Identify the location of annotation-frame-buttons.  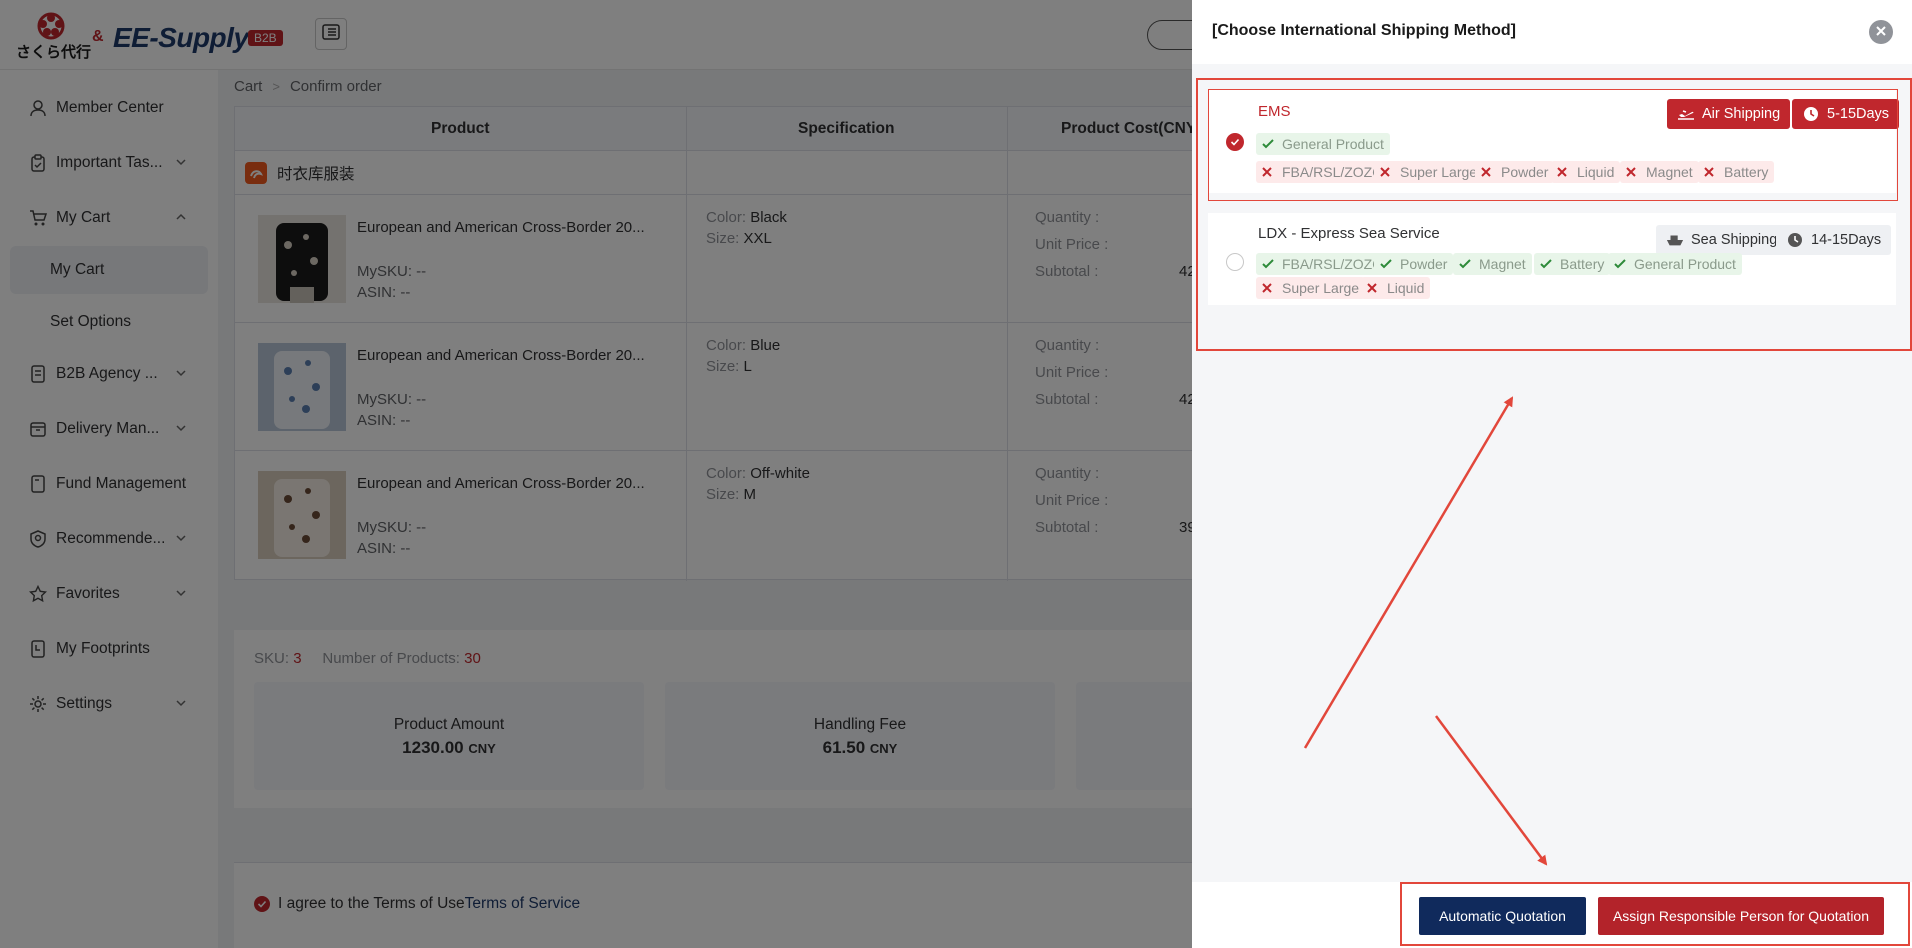
(1655, 914).